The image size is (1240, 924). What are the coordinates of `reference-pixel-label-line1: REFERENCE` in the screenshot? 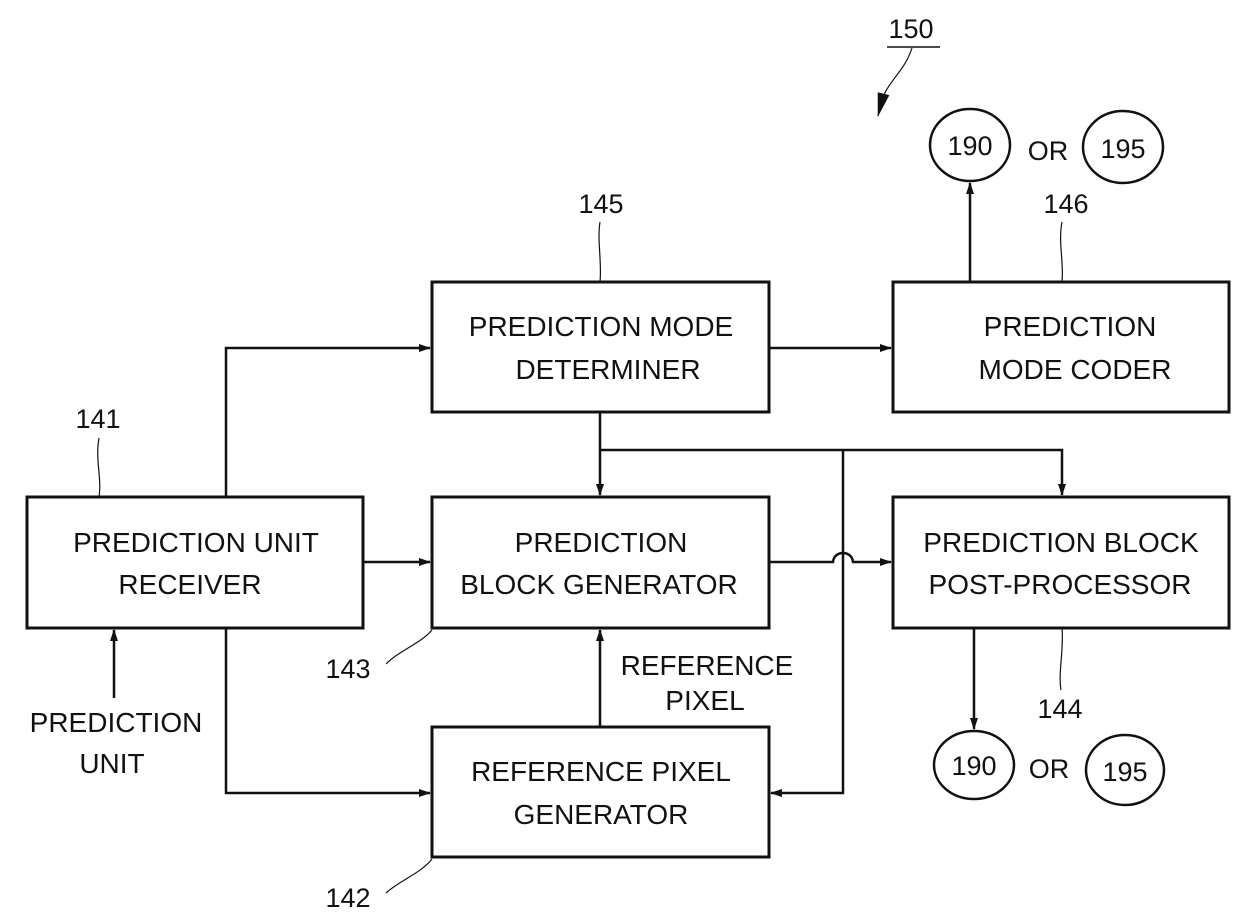 It's located at (707, 665).